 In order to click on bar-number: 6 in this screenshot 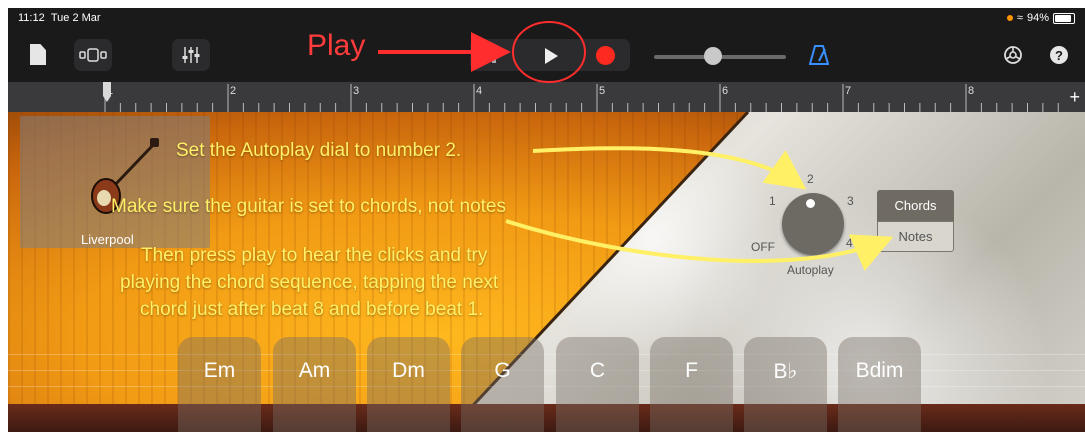, I will do `click(725, 91)`.